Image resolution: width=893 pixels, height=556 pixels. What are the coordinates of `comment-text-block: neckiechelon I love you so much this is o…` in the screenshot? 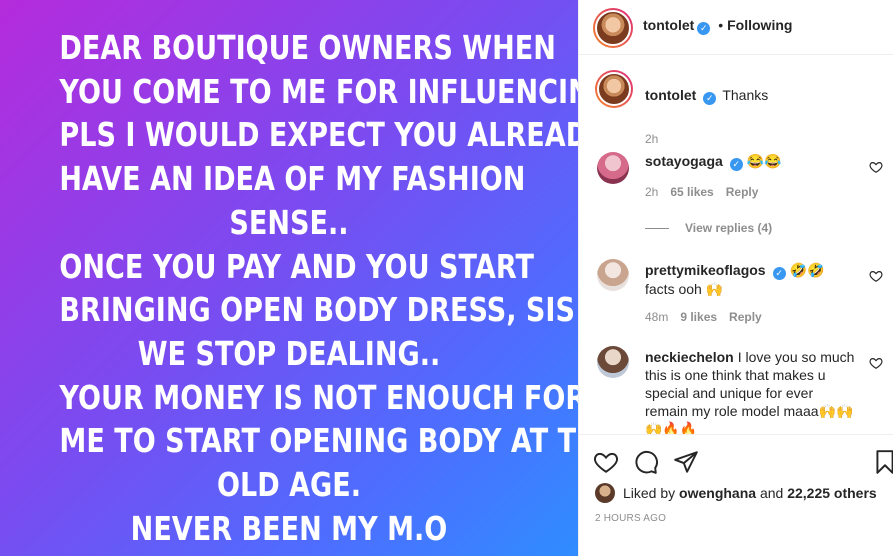 It's located at (750, 391).